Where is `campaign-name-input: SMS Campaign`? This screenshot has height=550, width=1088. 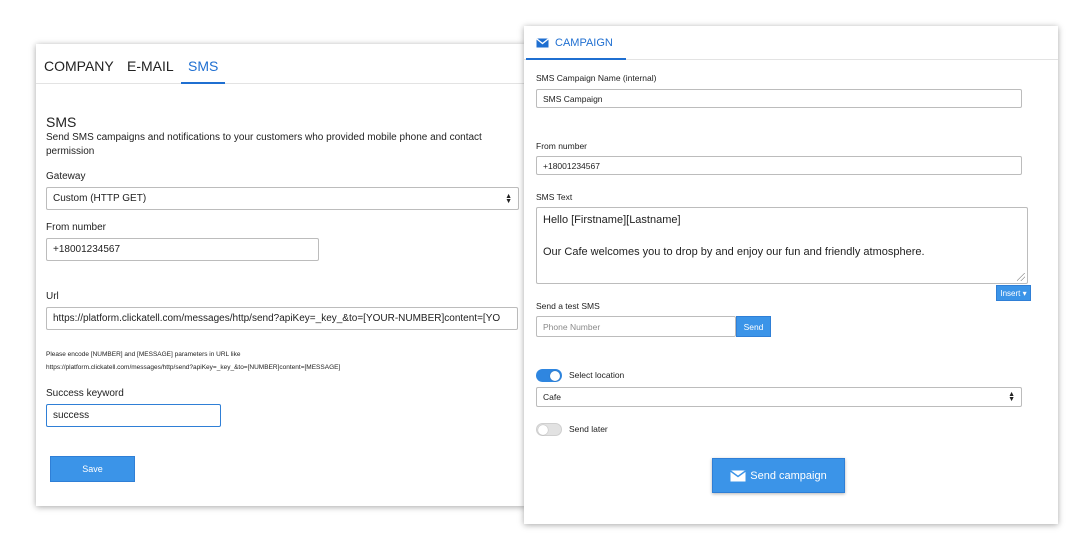 campaign-name-input: SMS Campaign is located at coordinates (779, 98).